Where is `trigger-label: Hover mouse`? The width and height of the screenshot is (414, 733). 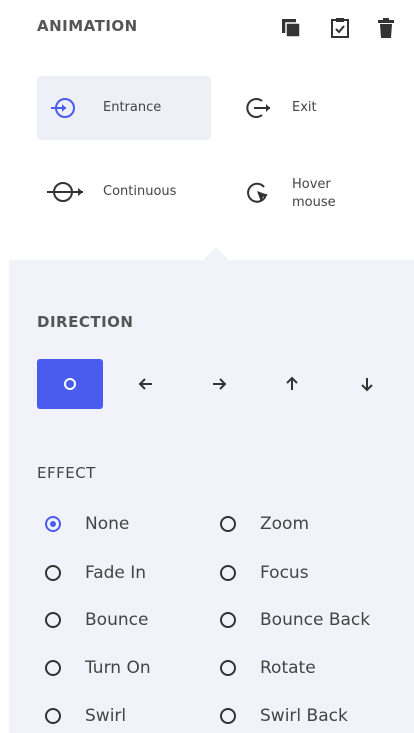 trigger-label: Hover mouse is located at coordinates (314, 193).